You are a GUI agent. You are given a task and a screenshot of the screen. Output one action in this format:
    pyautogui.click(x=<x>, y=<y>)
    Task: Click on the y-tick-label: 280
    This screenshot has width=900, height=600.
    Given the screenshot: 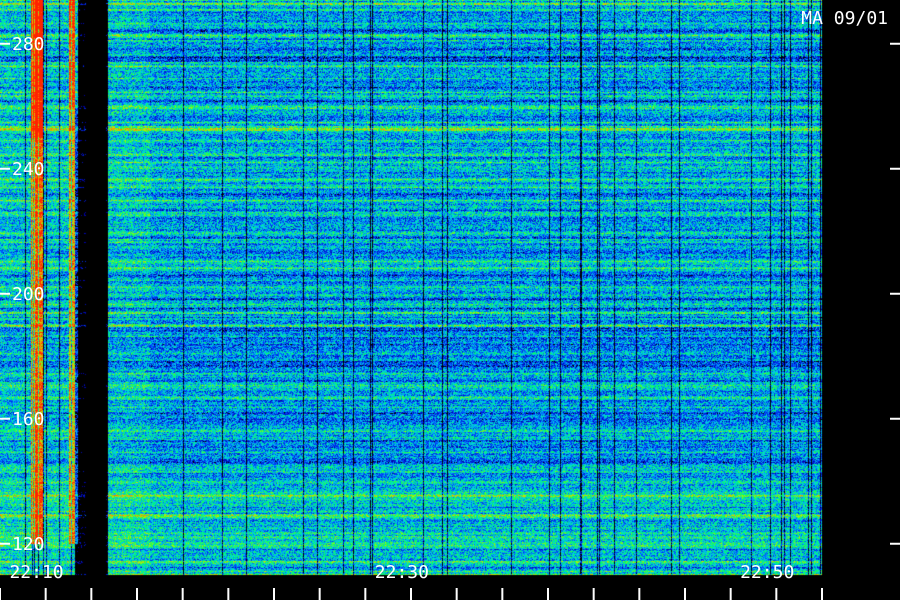 What is the action you would take?
    pyautogui.click(x=28, y=44)
    